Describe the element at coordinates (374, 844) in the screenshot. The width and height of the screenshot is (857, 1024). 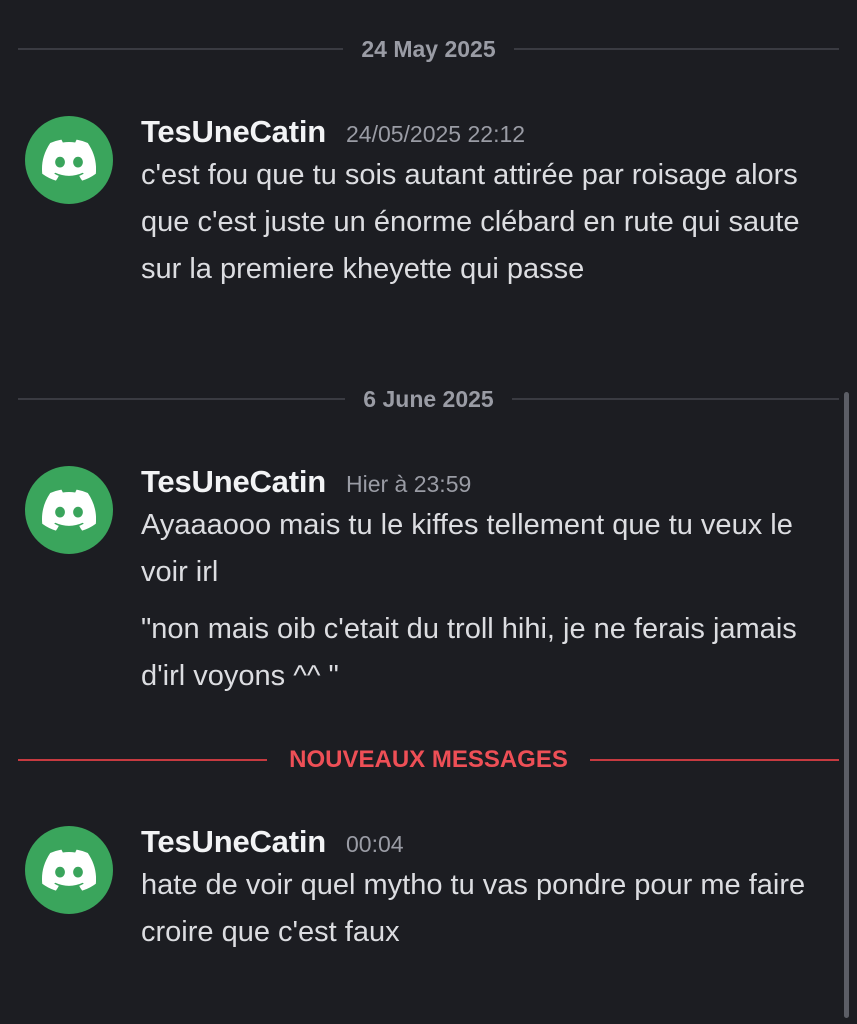
I see `timestamp: 00:04` at that location.